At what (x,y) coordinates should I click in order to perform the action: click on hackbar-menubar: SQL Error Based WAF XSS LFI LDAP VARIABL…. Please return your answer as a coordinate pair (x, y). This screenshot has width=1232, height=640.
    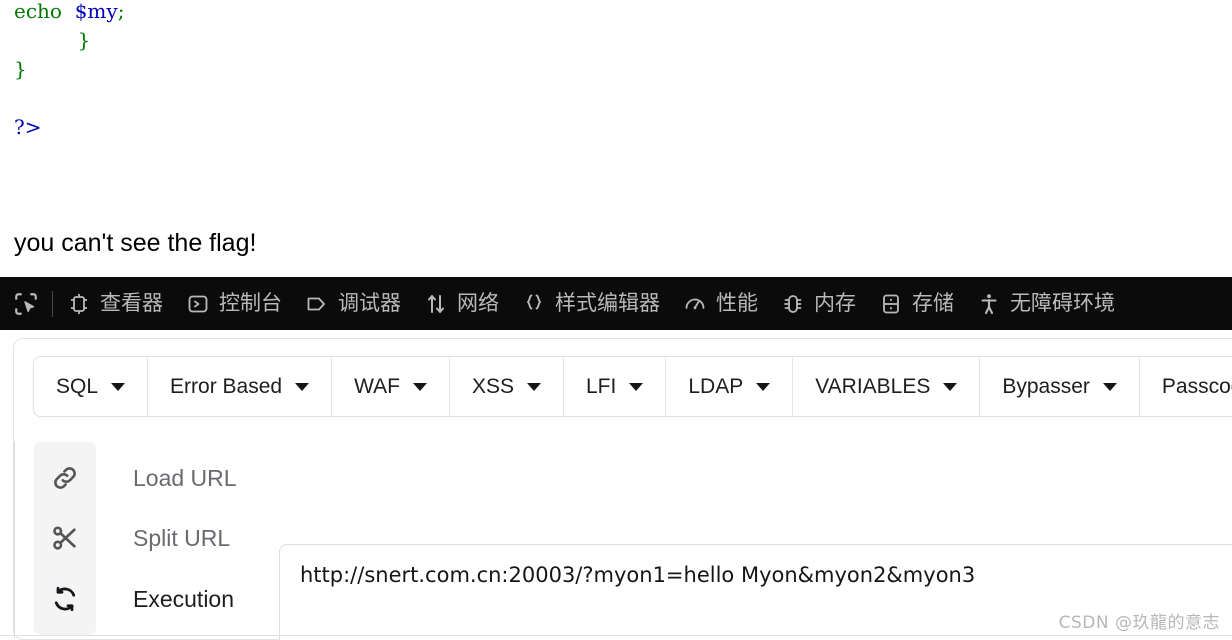
    Looking at the image, I should click on (632, 386).